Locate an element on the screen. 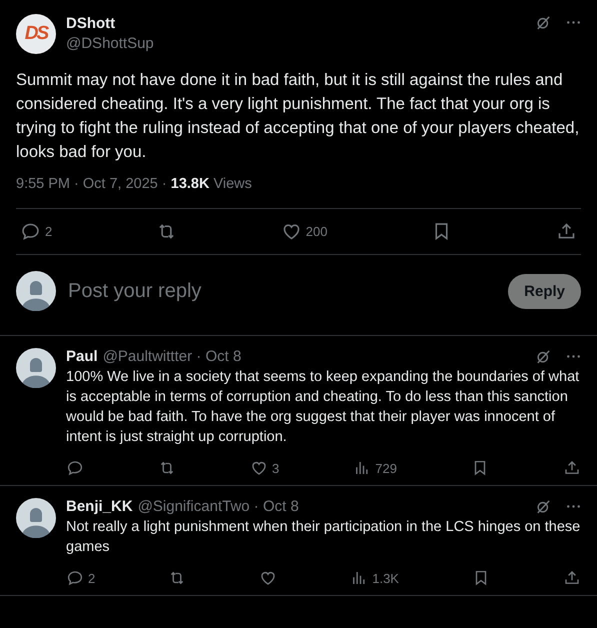 The height and width of the screenshot is (628, 597). post-timestamp: 9:55 PM · Oct 7, 2025 · 13.8K Views is located at coordinates (298, 192).